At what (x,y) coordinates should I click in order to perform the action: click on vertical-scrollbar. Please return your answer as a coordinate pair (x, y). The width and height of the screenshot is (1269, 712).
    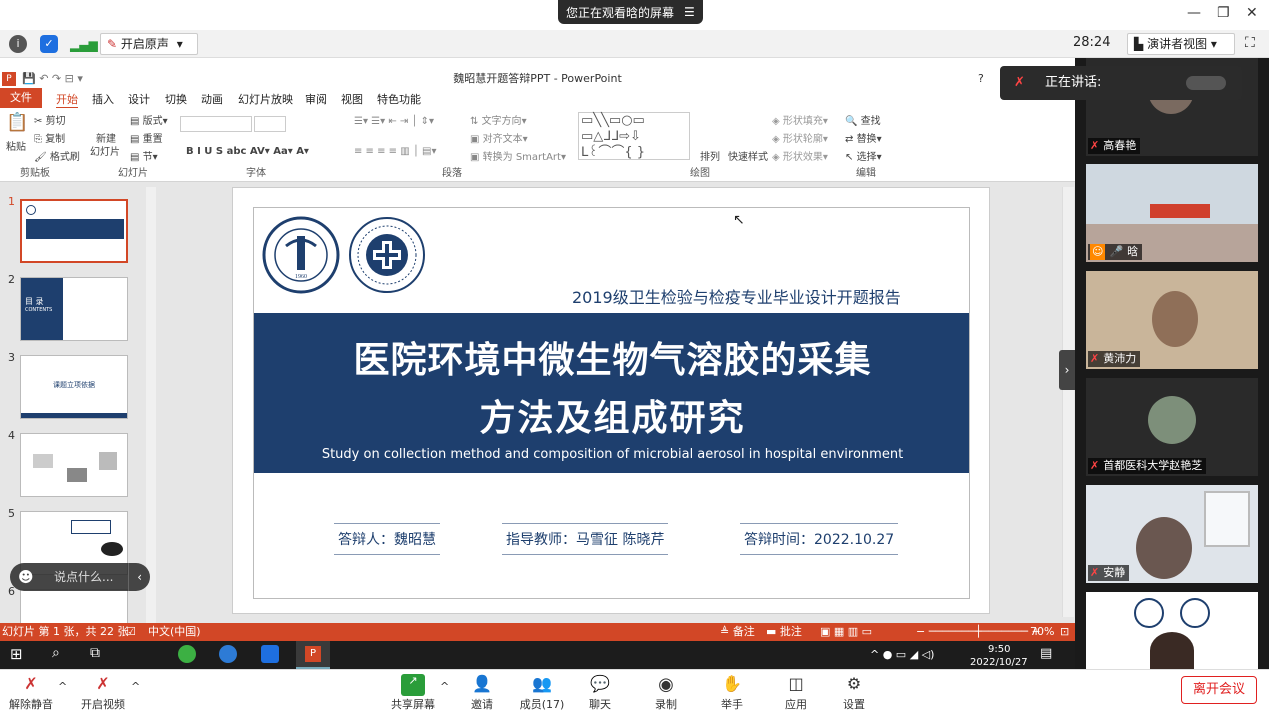
    Looking at the image, I should click on (1068, 402).